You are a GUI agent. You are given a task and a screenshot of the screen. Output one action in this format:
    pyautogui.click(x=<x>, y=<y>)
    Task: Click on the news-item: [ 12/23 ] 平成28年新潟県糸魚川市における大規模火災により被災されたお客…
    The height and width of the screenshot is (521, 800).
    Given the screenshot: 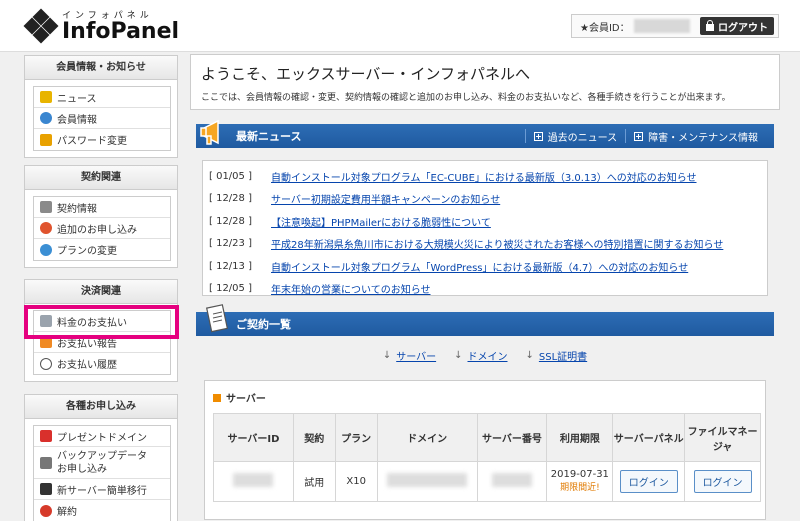 What is the action you would take?
    pyautogui.click(x=466, y=244)
    